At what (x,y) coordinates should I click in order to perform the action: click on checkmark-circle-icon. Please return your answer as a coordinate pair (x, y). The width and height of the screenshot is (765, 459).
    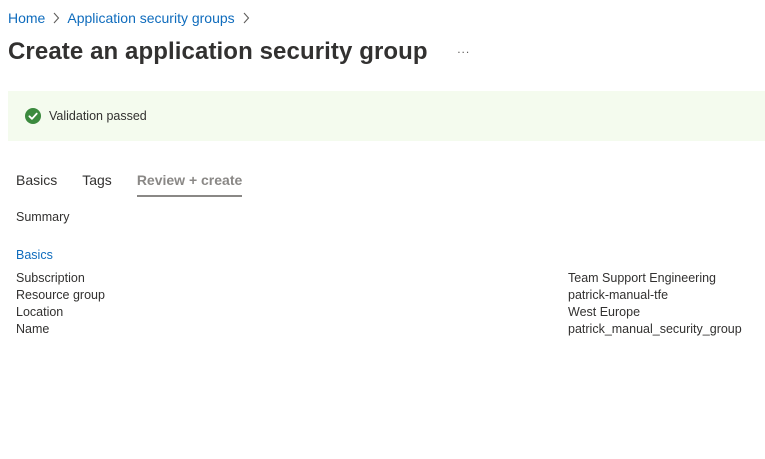
    Looking at the image, I should click on (33, 116).